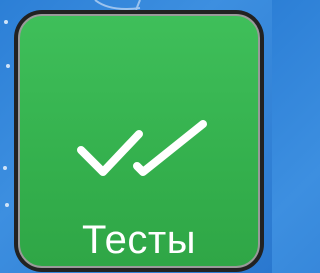 This screenshot has width=320, height=273. What do you see at coordinates (138, 240) in the screenshot?
I see `tests-label: Тесты` at bounding box center [138, 240].